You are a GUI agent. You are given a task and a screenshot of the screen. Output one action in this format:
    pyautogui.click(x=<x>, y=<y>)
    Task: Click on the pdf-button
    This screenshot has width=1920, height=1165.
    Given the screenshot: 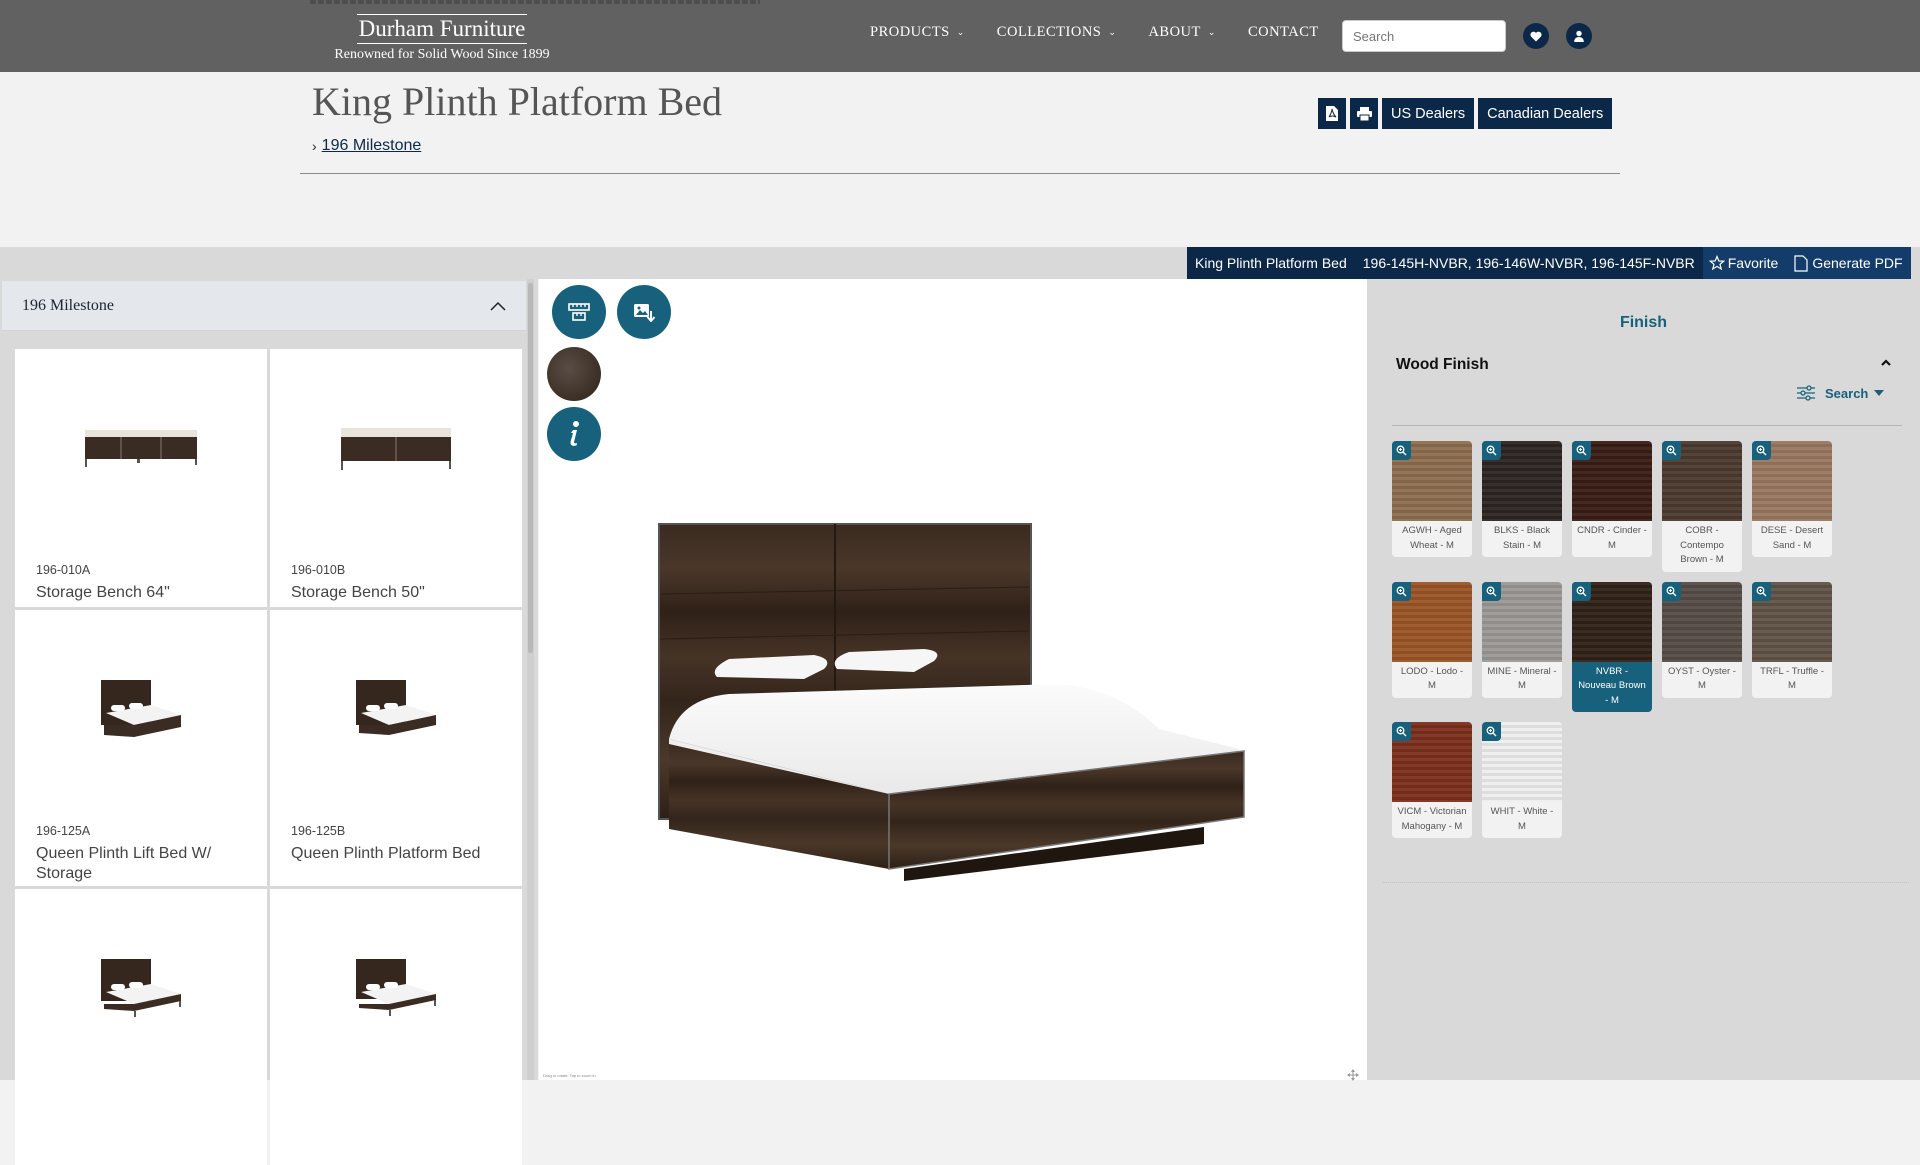 What is the action you would take?
    pyautogui.click(x=1332, y=113)
    